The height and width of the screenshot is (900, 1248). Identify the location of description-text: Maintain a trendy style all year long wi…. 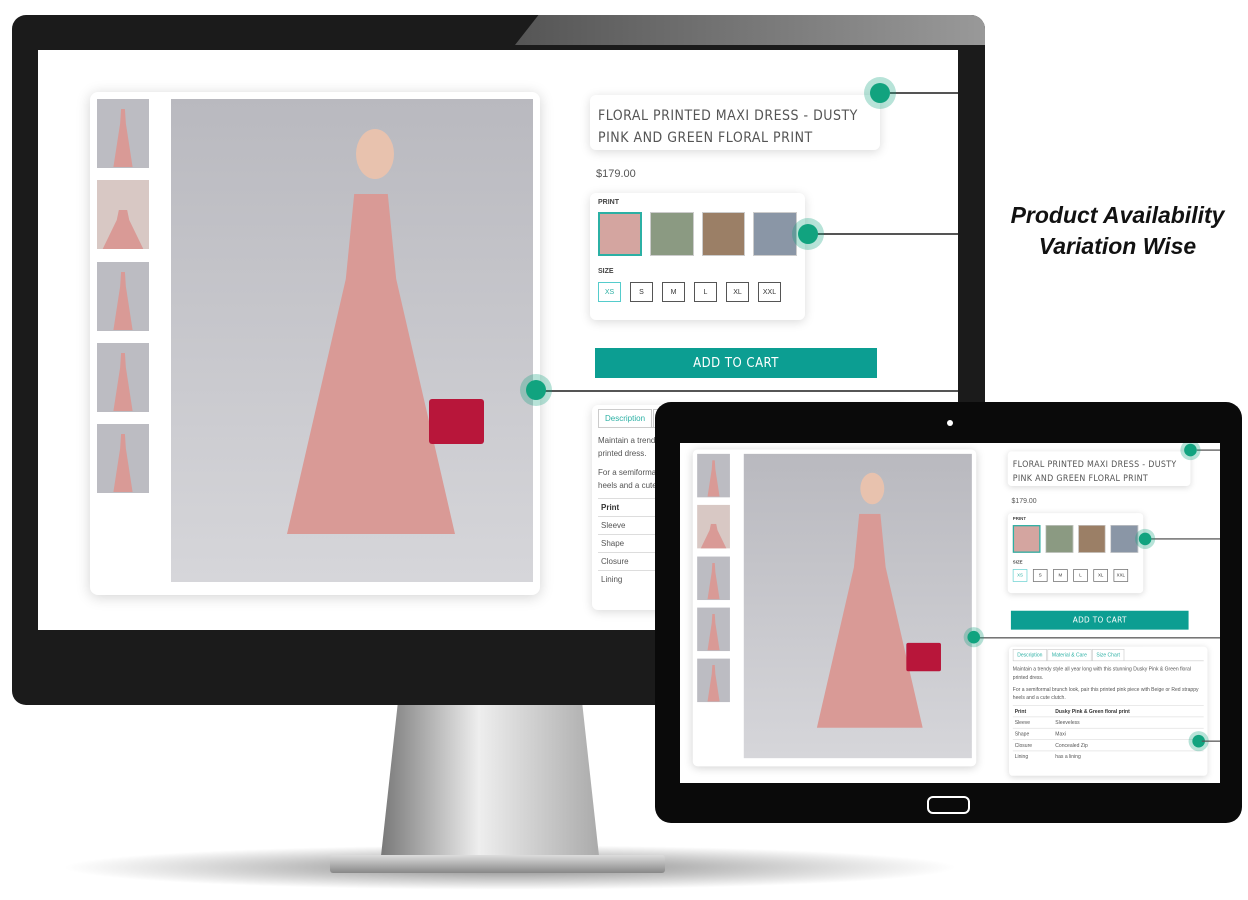
(1101, 673).